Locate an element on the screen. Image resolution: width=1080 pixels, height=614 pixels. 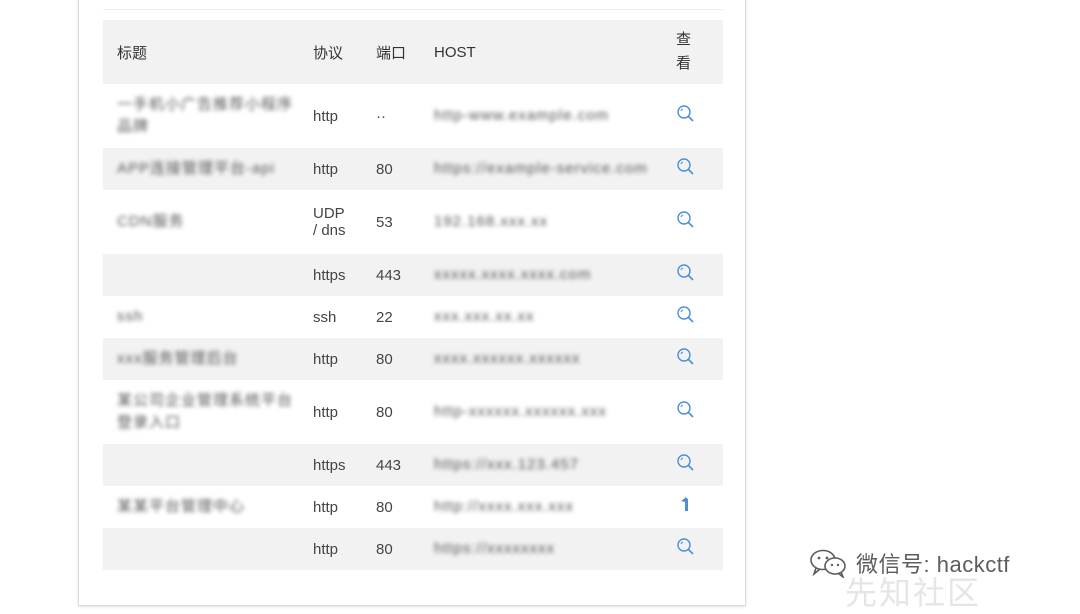
cell-port: 53 is located at coordinates (391, 222).